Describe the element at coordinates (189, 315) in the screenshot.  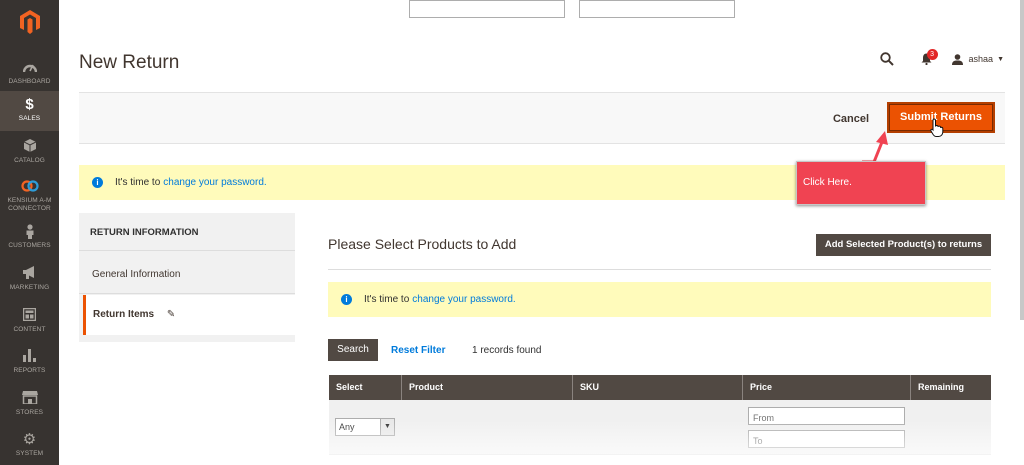
I see `tab-return-items: Return Items ✎` at that location.